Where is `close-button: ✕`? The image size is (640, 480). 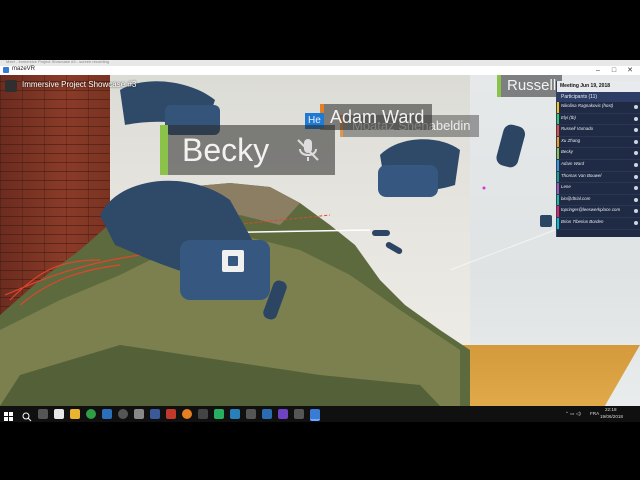 close-button: ✕ is located at coordinates (630, 70).